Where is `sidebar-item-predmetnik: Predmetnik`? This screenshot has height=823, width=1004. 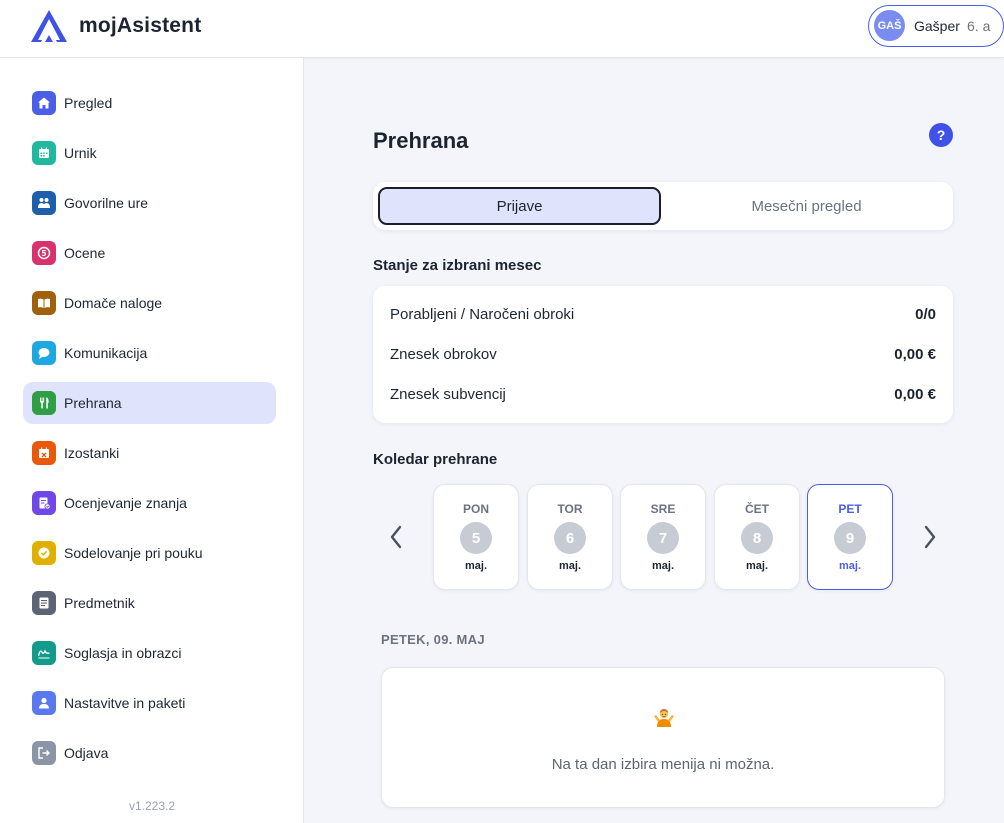
sidebar-item-predmetnik: Predmetnik is located at coordinates (149, 603).